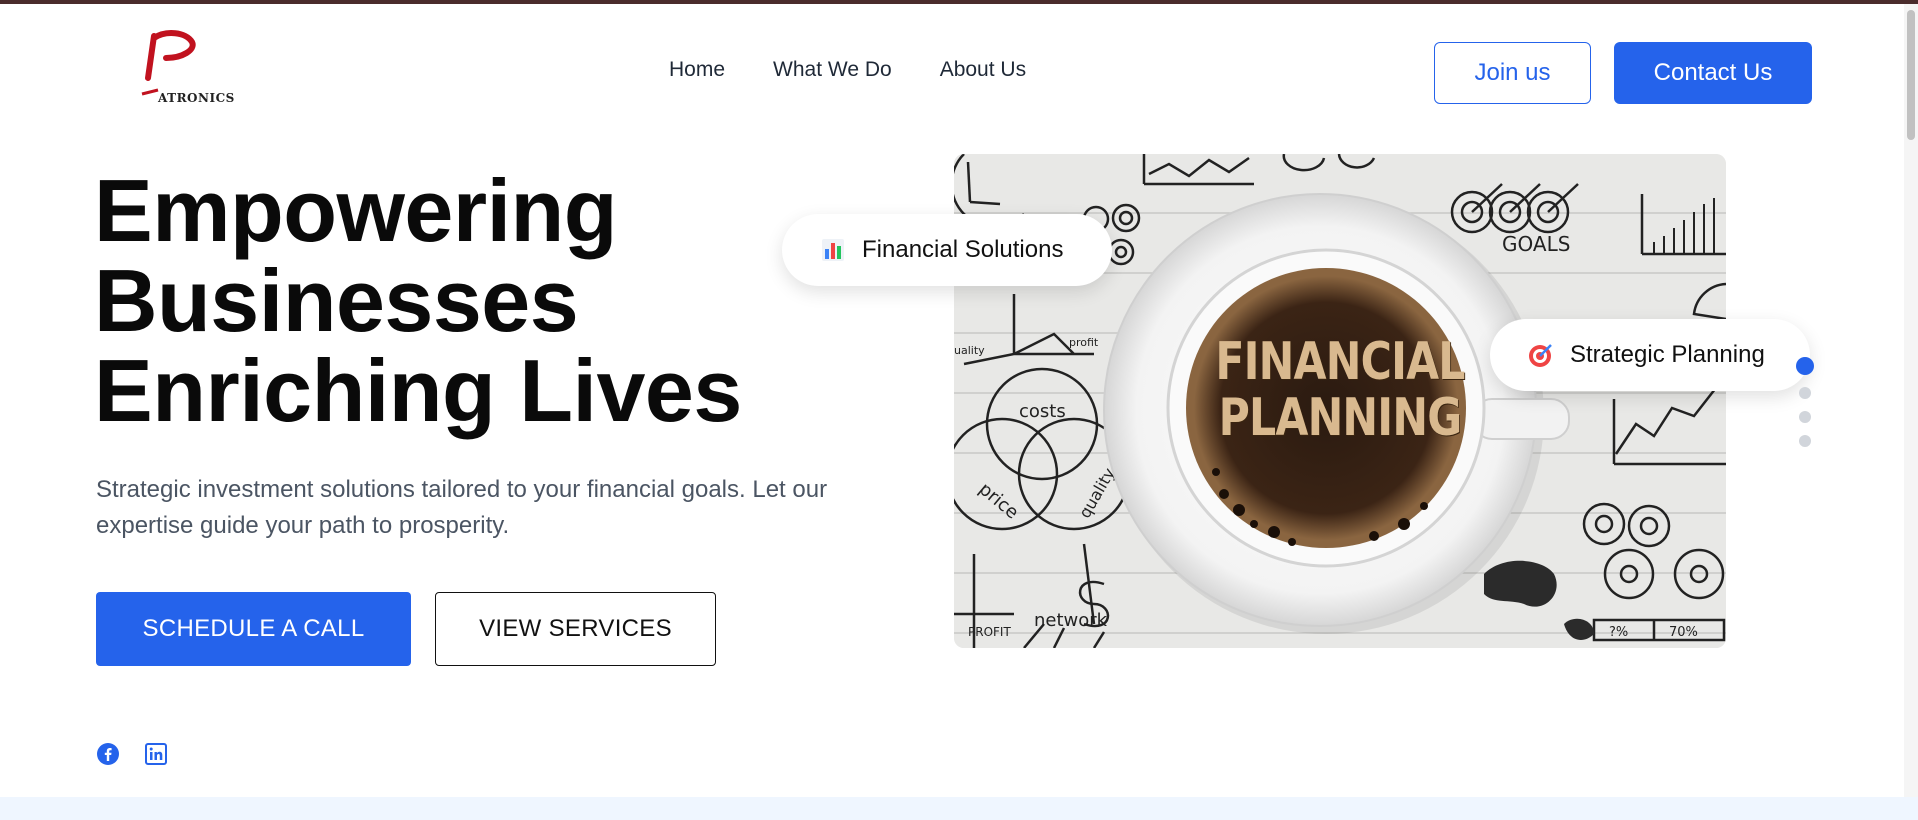  I want to click on logo-text: ATRONICS, so click(196, 98).